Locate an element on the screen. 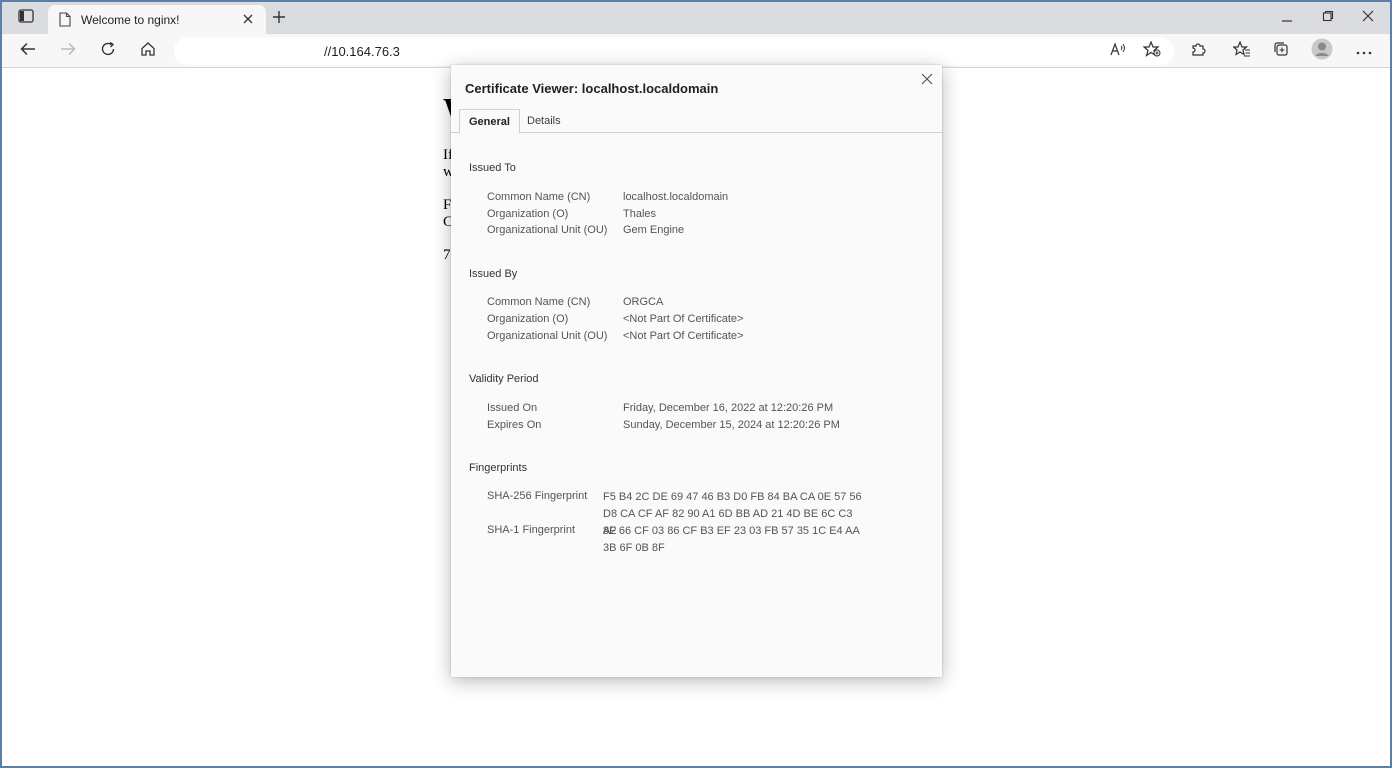  page-text: 7 is located at coordinates (447, 255).